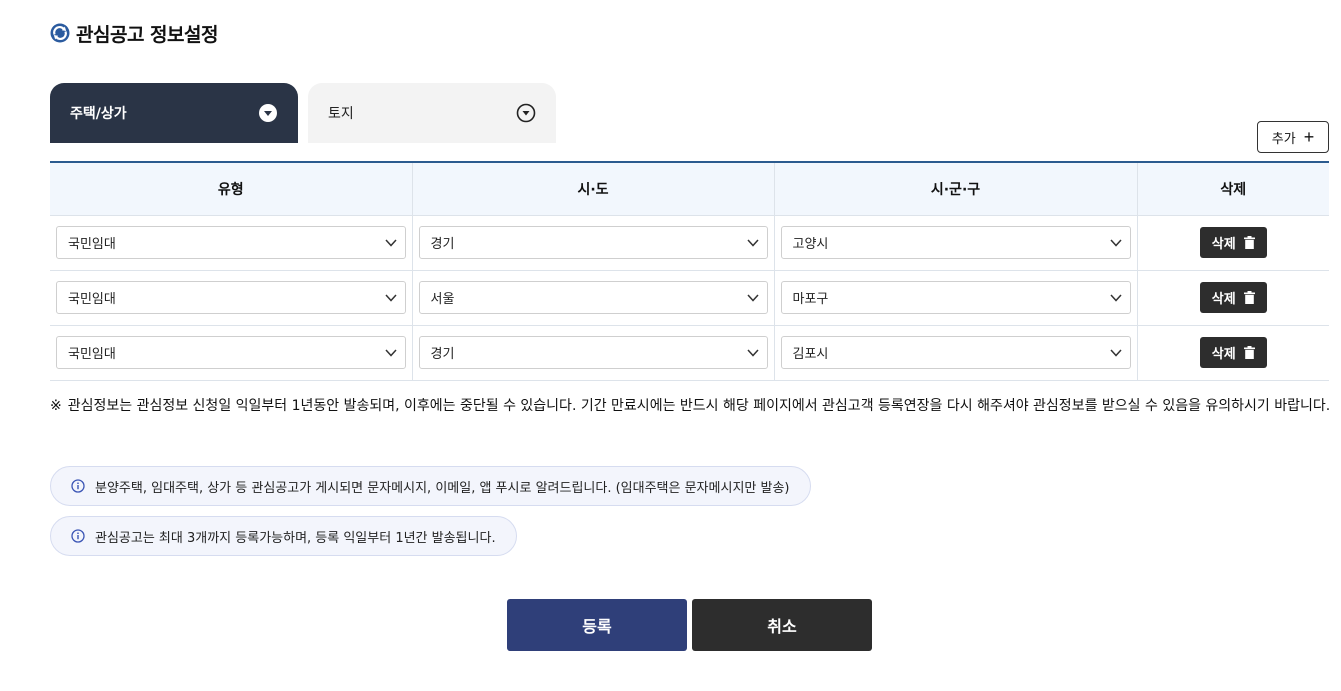 This screenshot has width=1341, height=691. I want to click on plus-icon: +, so click(1309, 137).